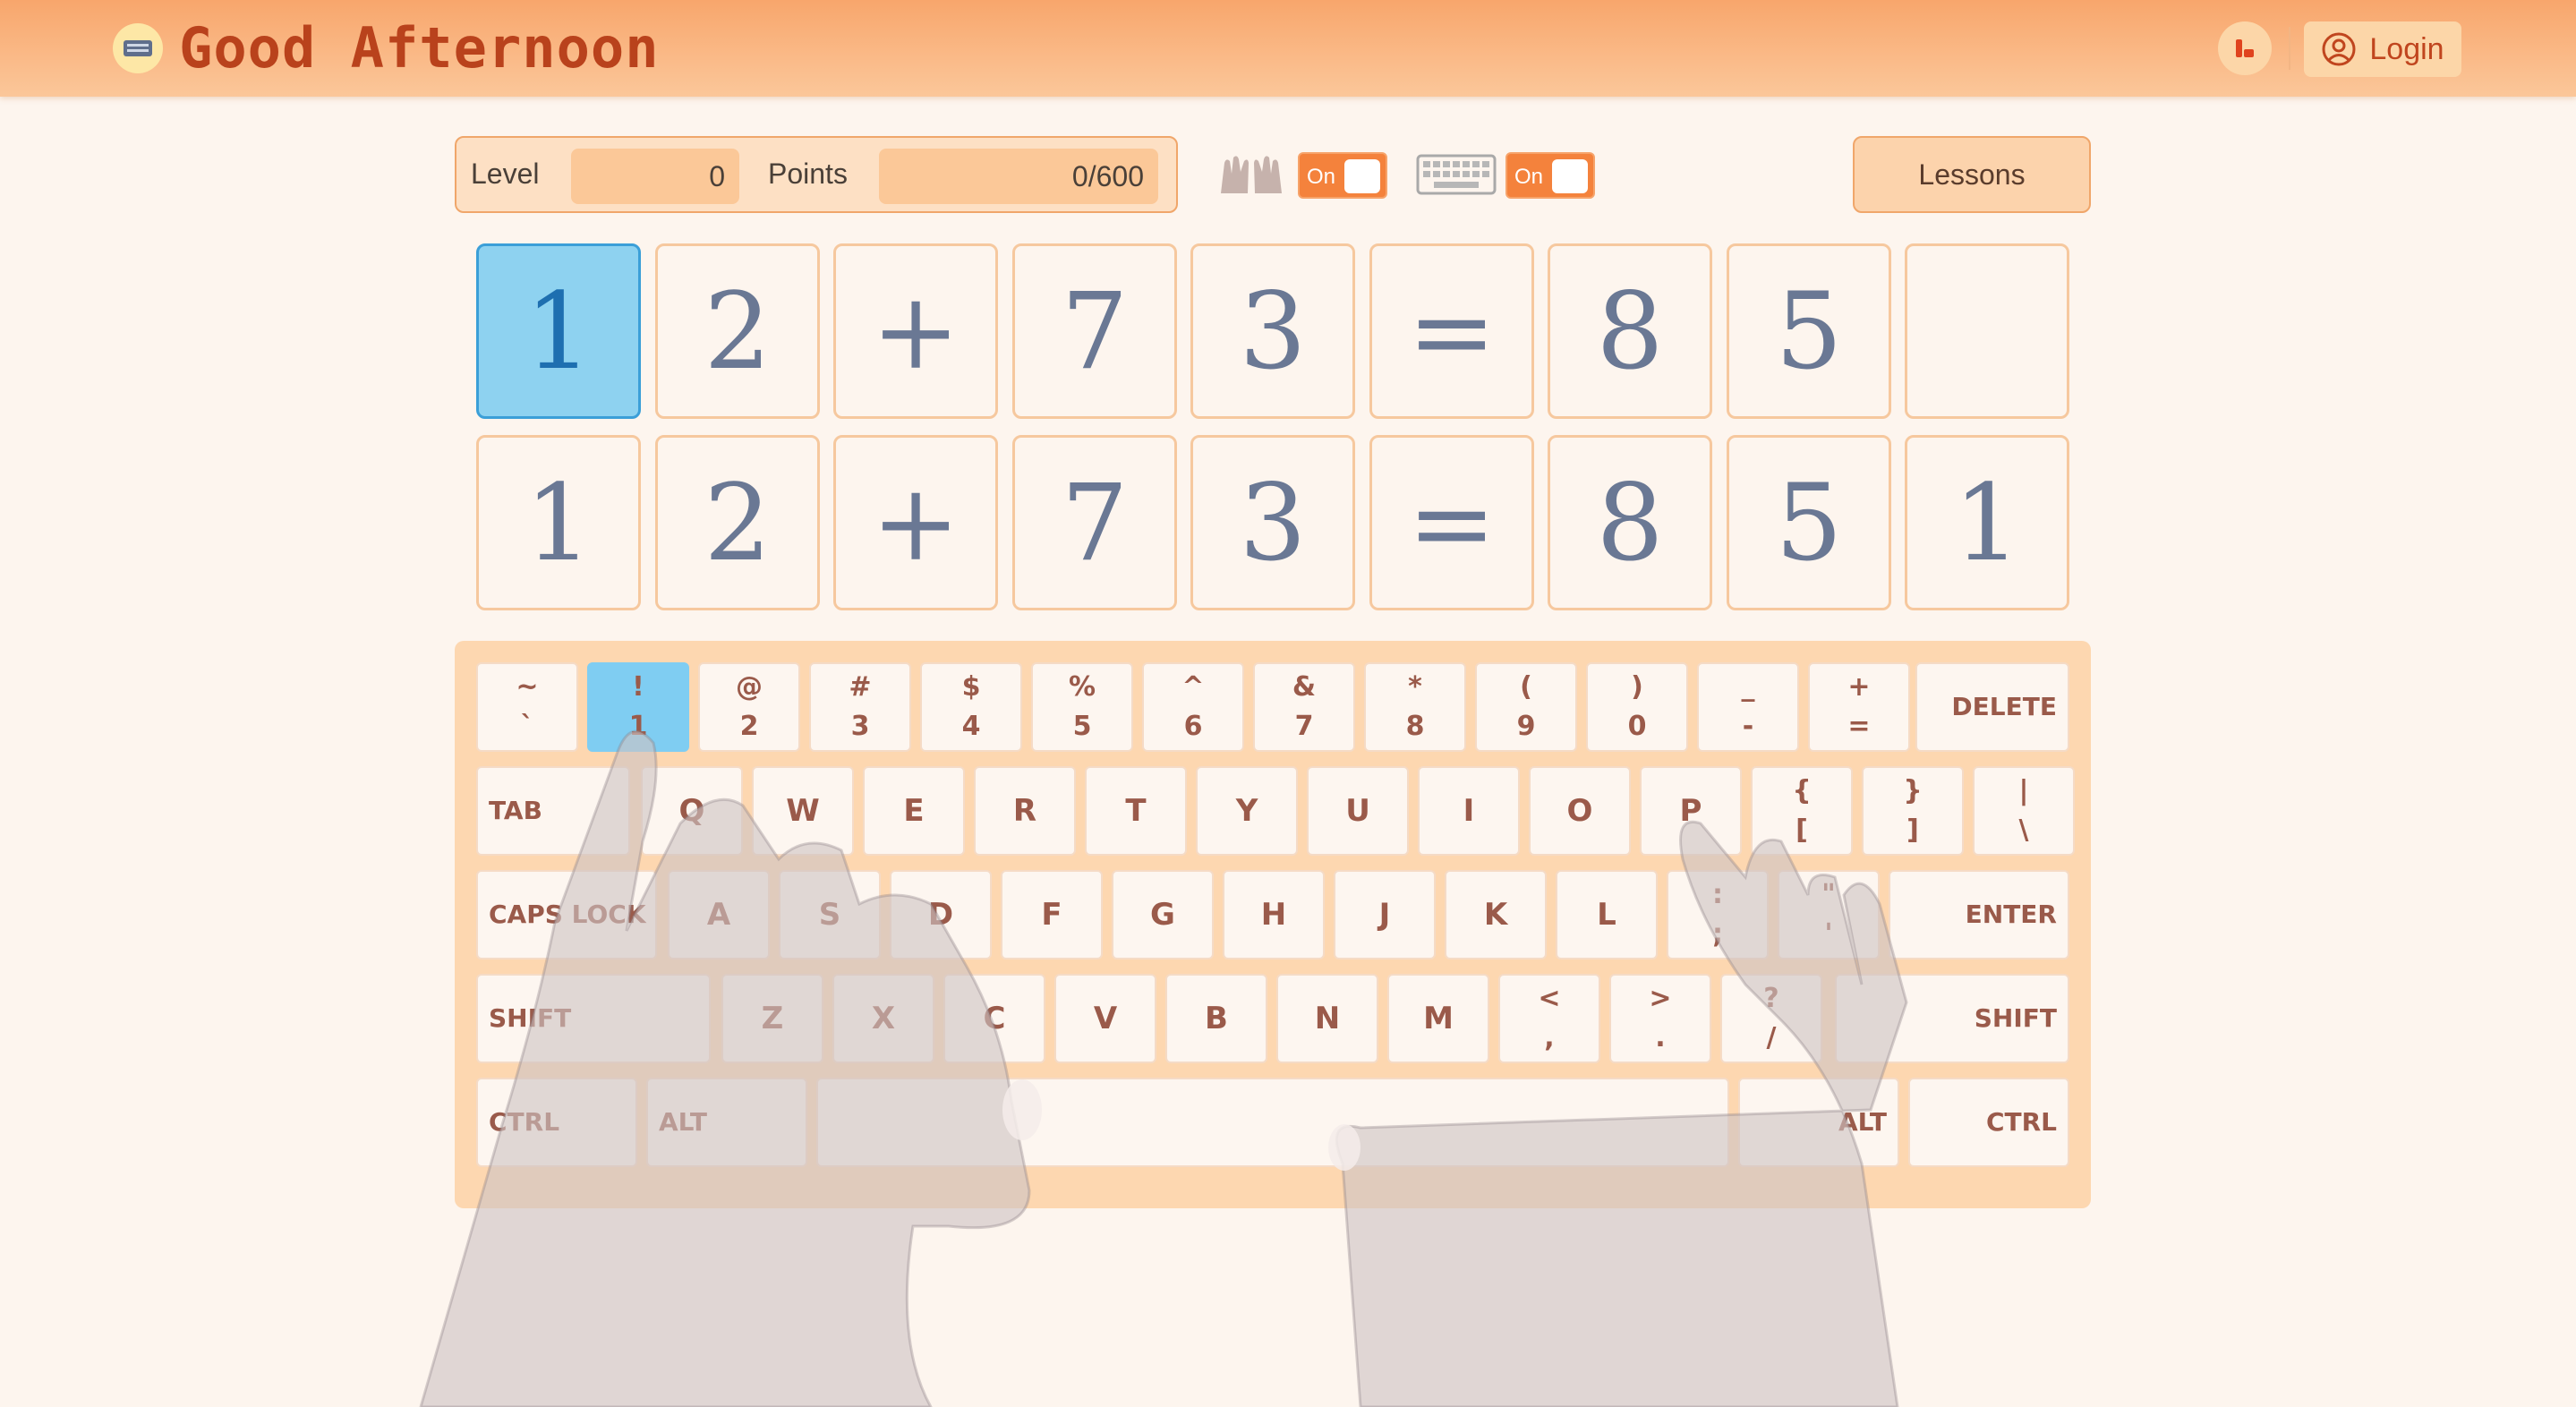 The image size is (2576, 1407). I want to click on key-sym-r4-1: >., so click(1660, 1018).